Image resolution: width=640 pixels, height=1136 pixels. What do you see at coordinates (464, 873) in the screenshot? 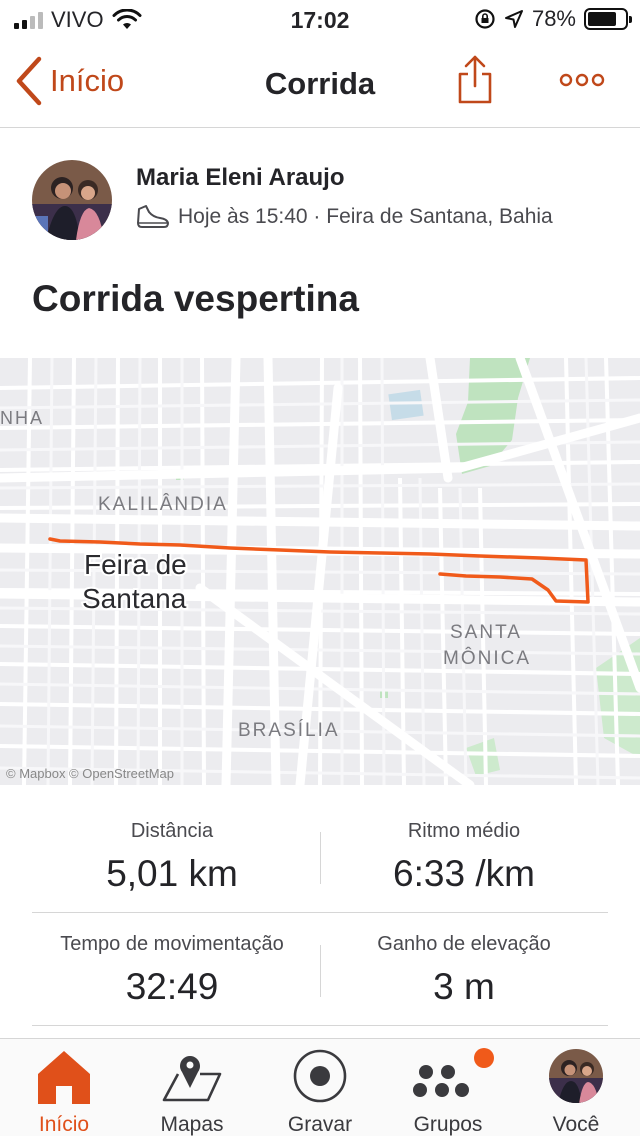
I see `pace-value: 6:33 /km` at bounding box center [464, 873].